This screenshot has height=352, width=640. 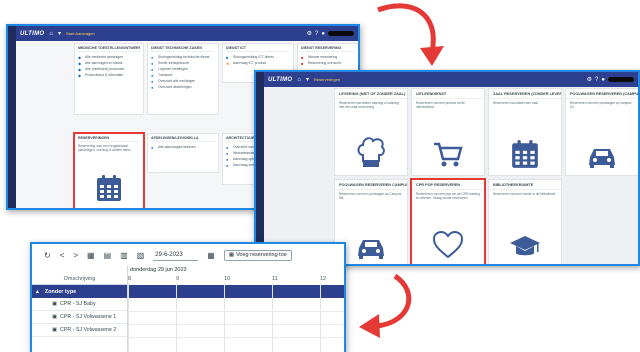 What do you see at coordinates (79, 275) in the screenshot?
I see `column-header: Omschrijving` at bounding box center [79, 275].